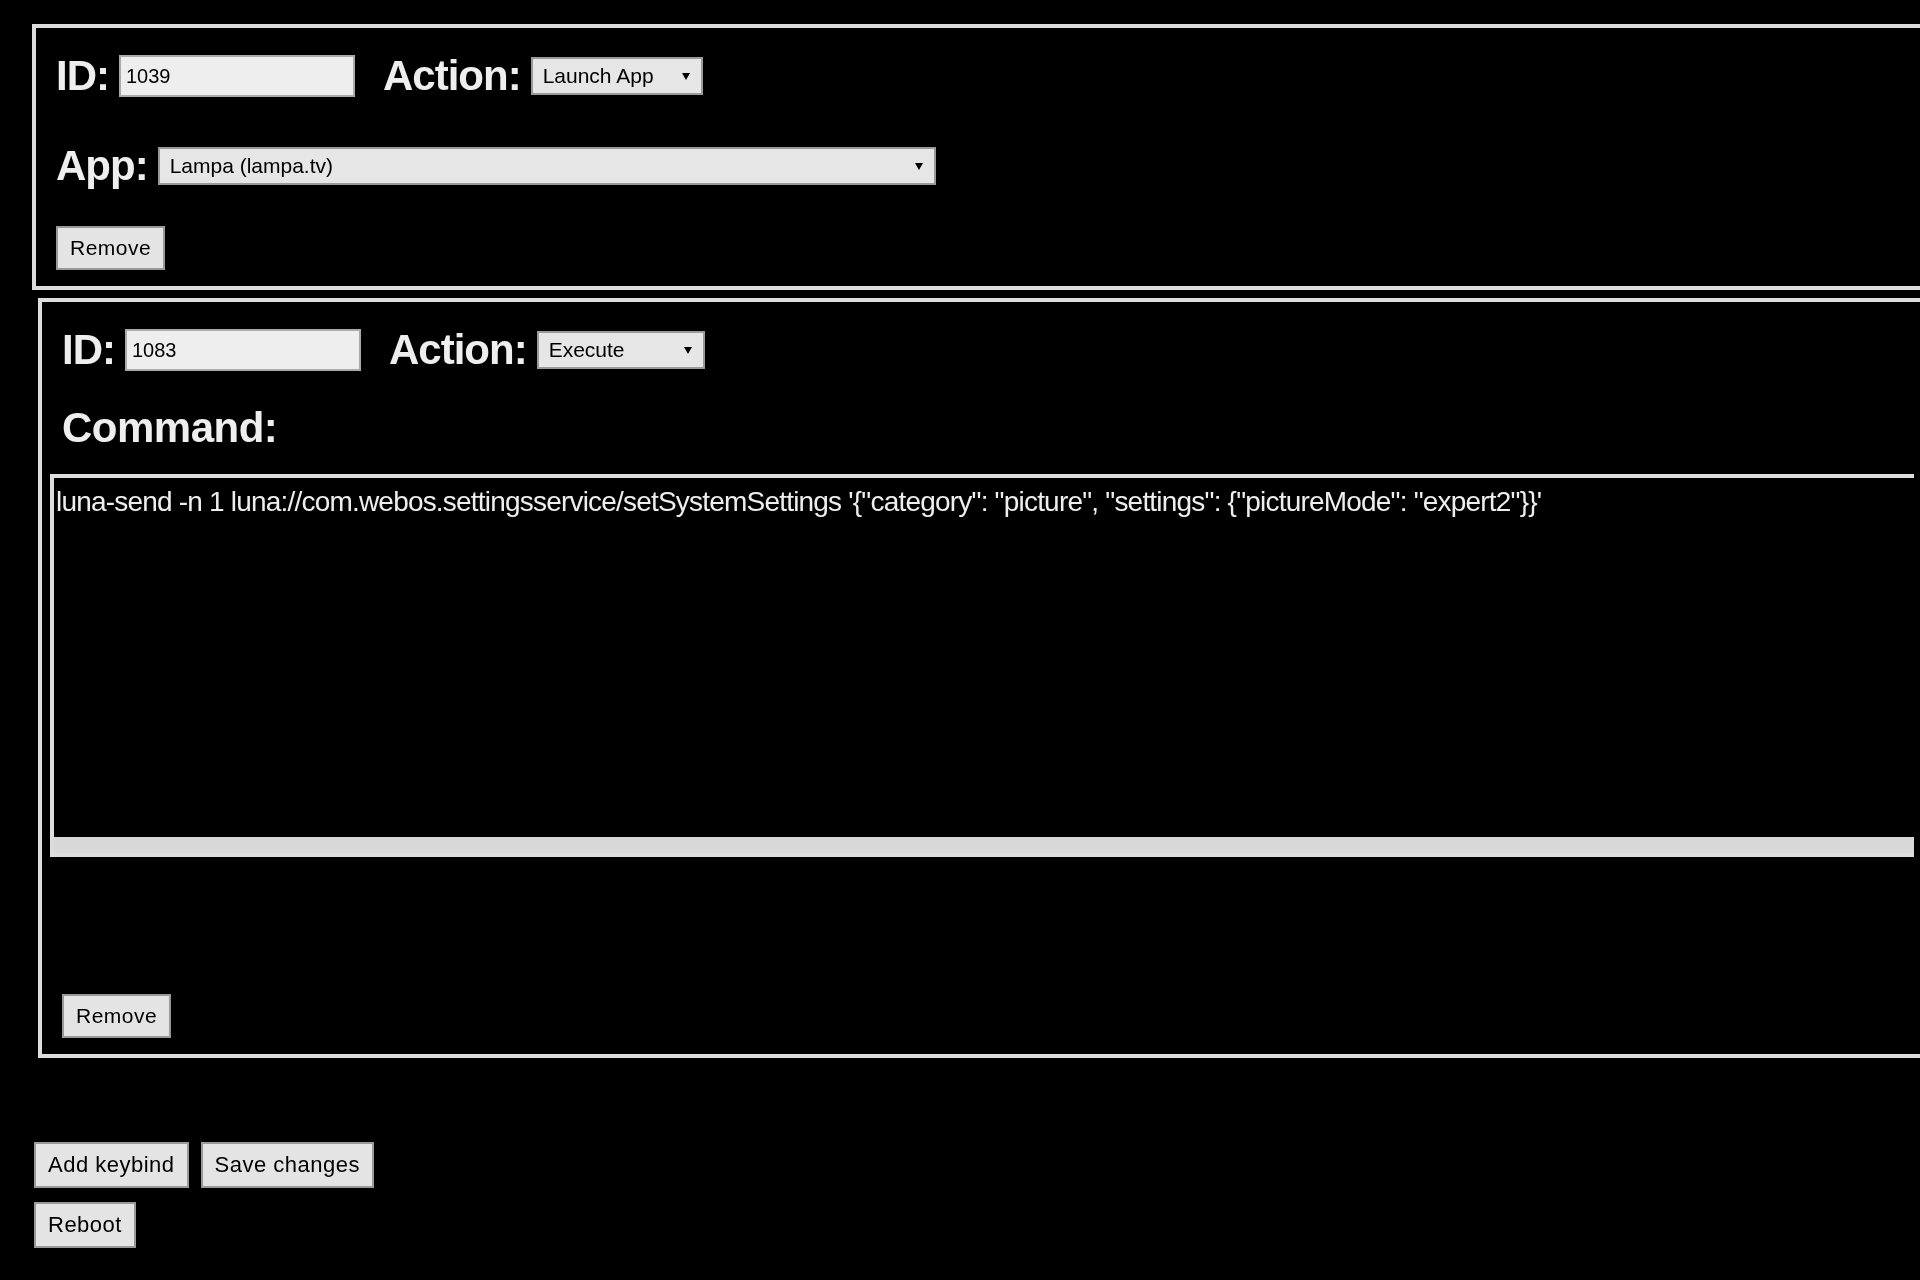  I want to click on id-input: 1039, so click(237, 76).